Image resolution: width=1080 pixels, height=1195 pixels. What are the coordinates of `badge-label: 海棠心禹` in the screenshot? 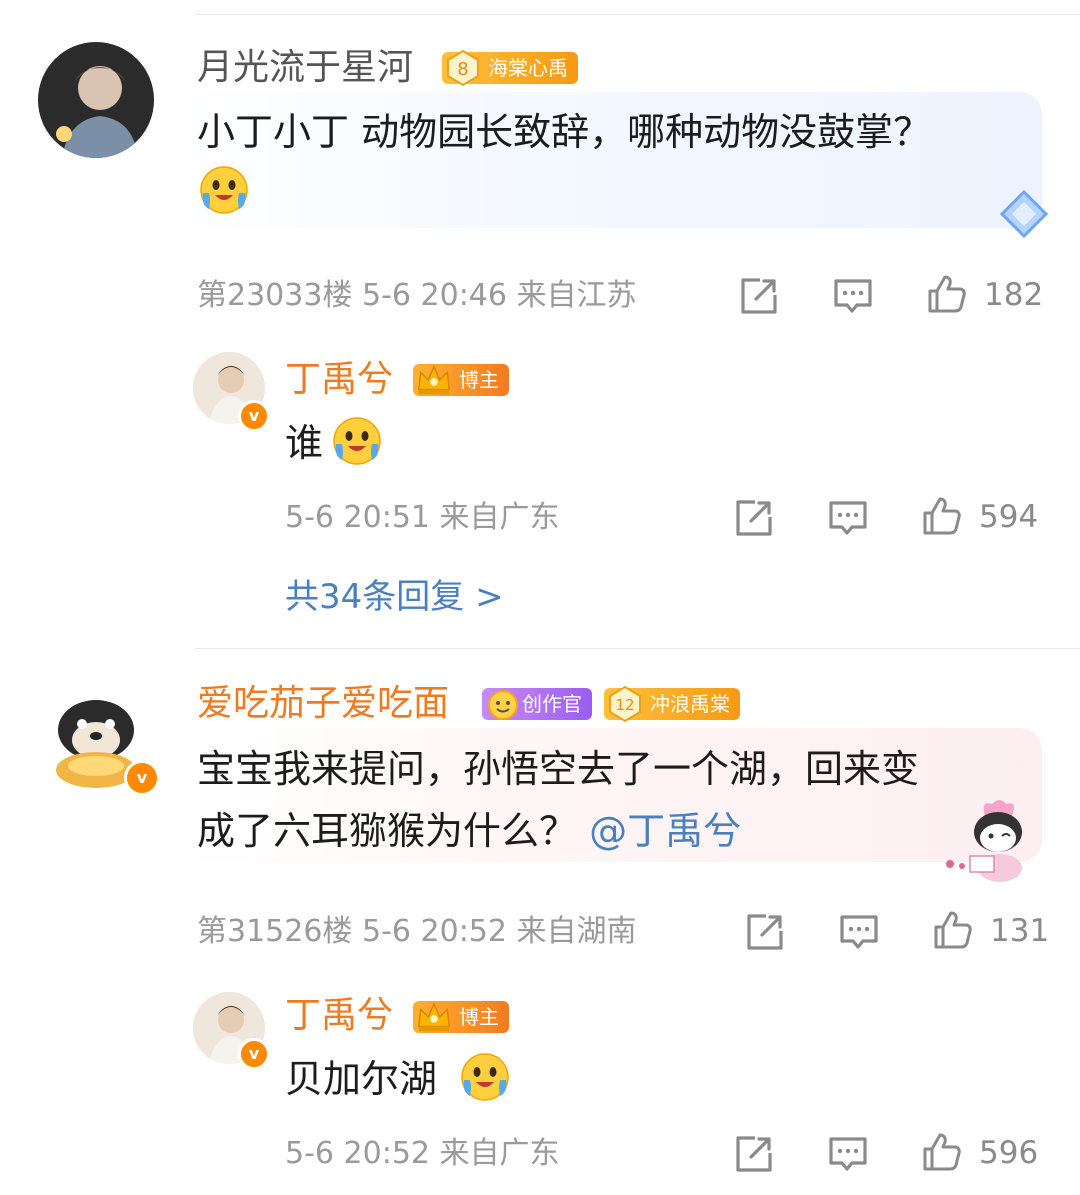 It's located at (528, 68).